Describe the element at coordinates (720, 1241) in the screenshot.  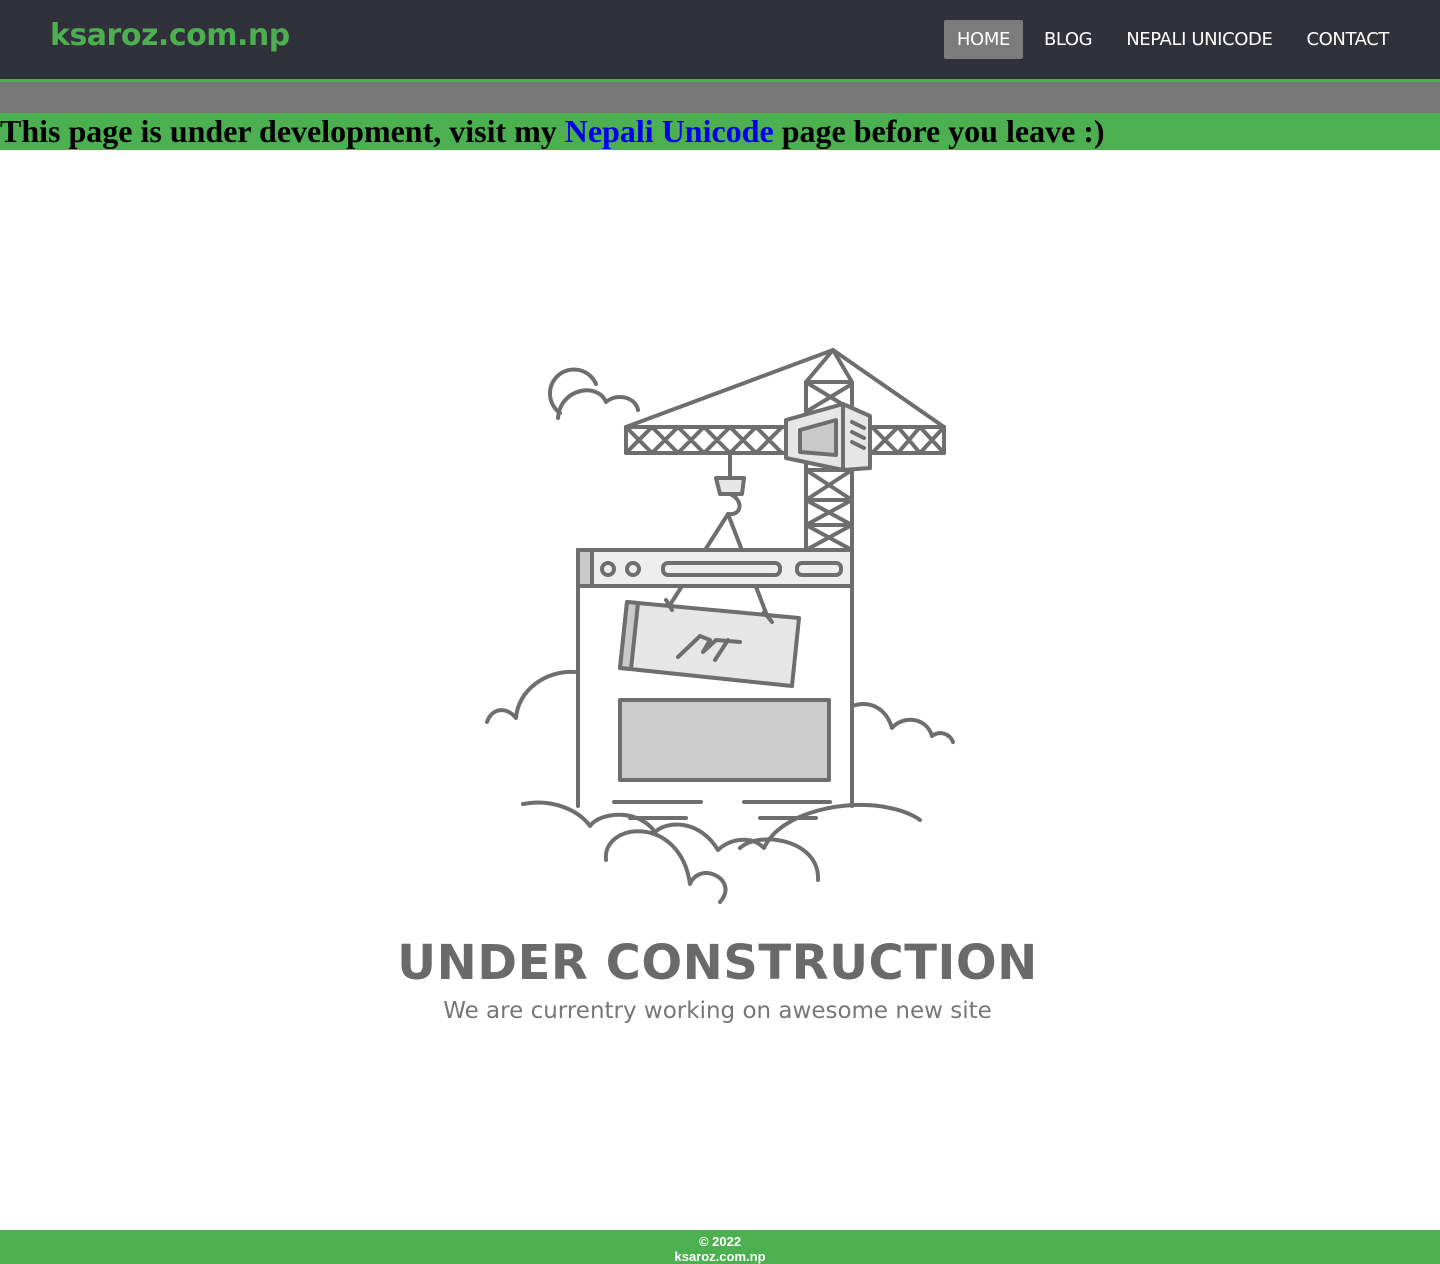
I see `footer-copyright: © 2022` at that location.